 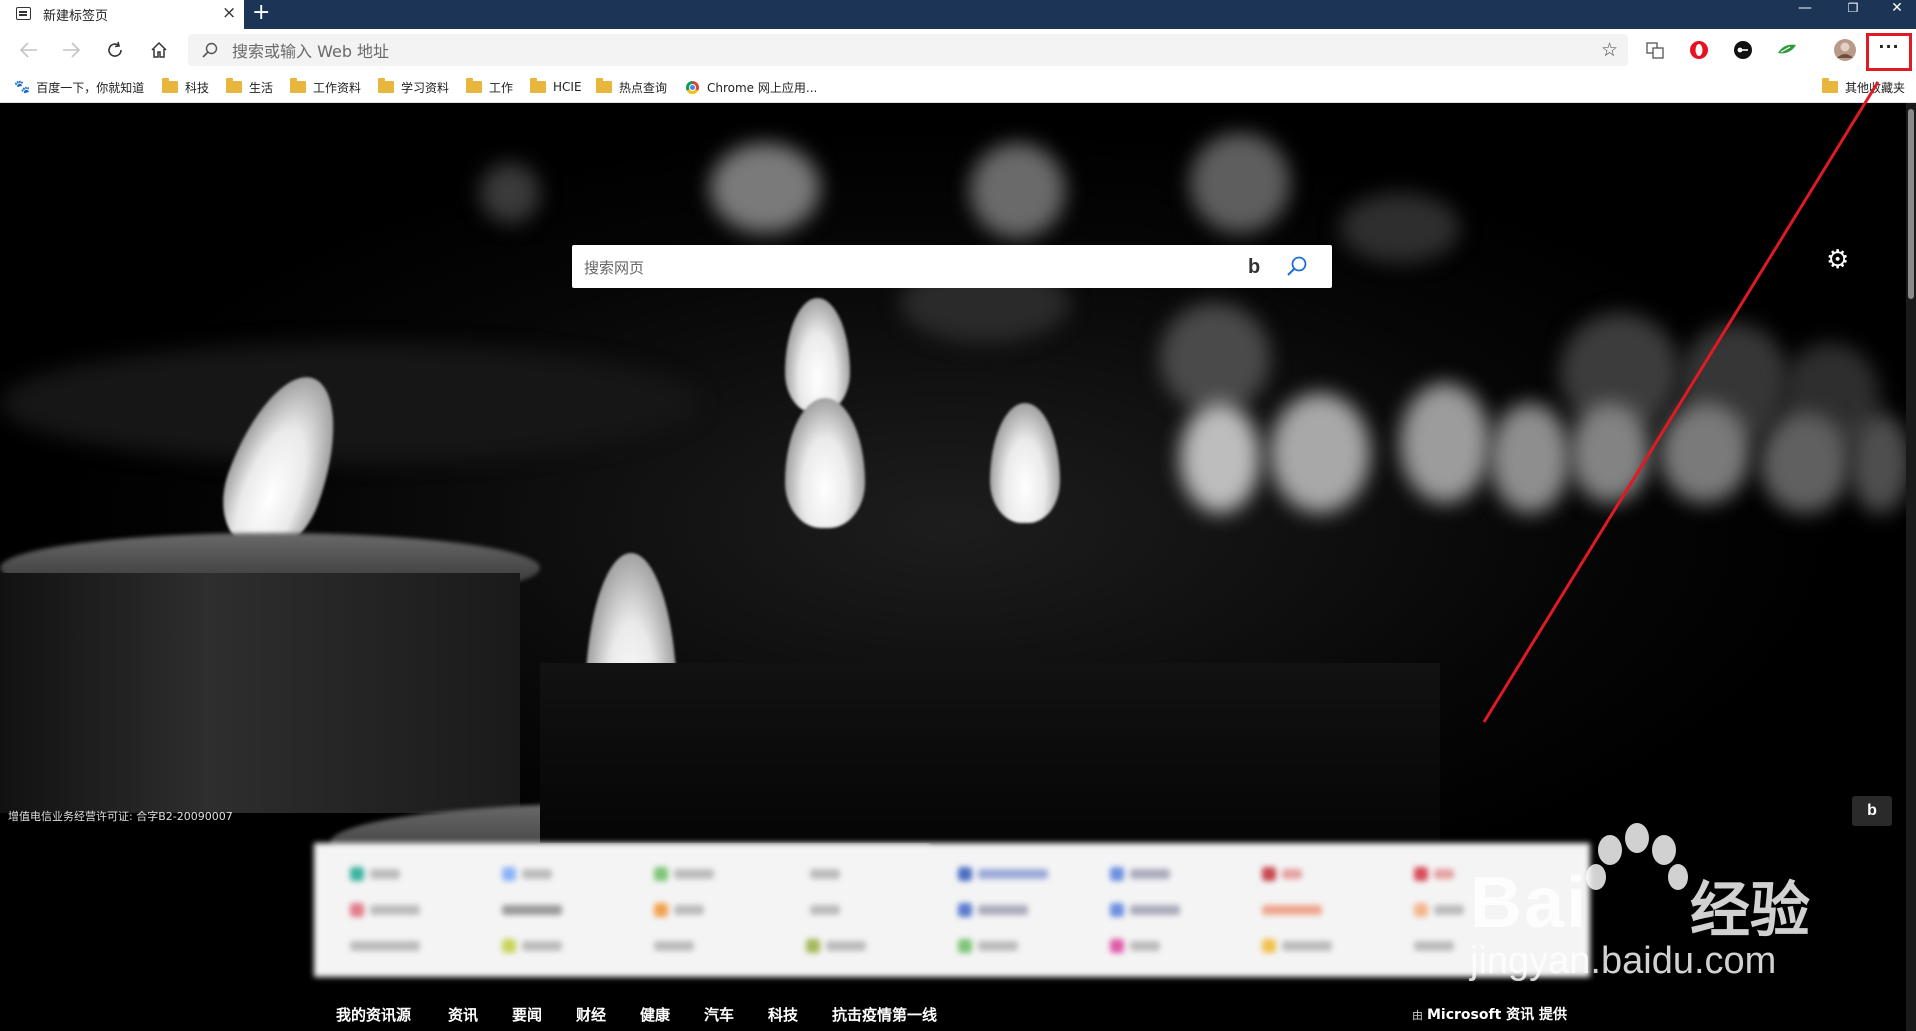 I want to click on bookmark-baidu: 🐾 百度一下，你就知道, so click(x=79, y=87).